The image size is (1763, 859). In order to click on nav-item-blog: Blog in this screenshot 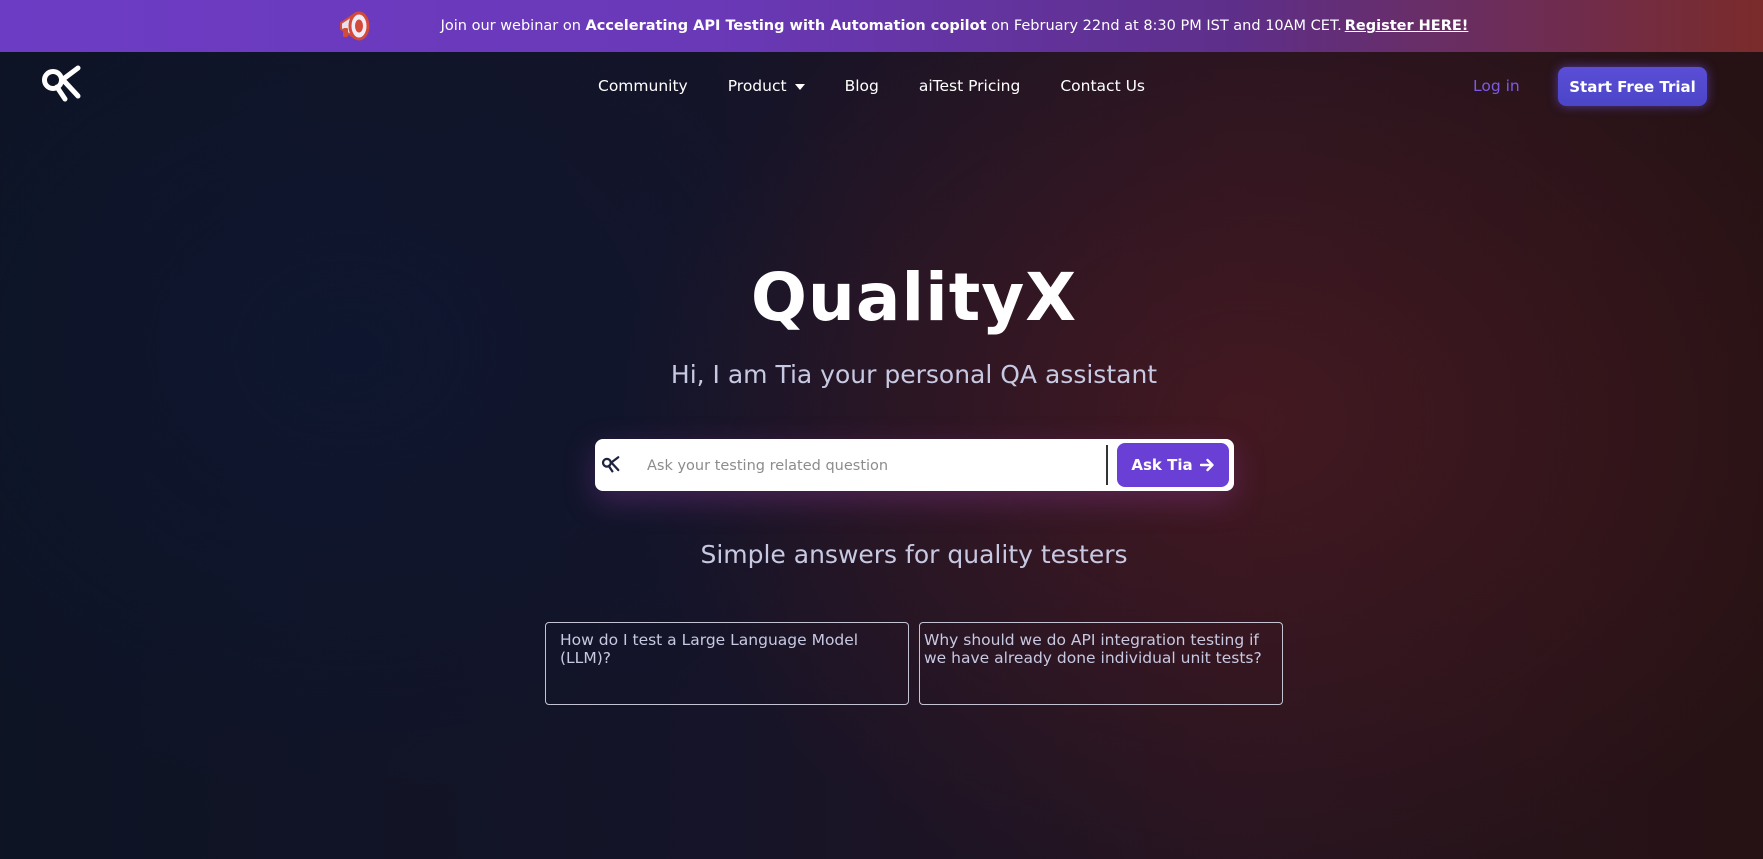, I will do `click(862, 86)`.